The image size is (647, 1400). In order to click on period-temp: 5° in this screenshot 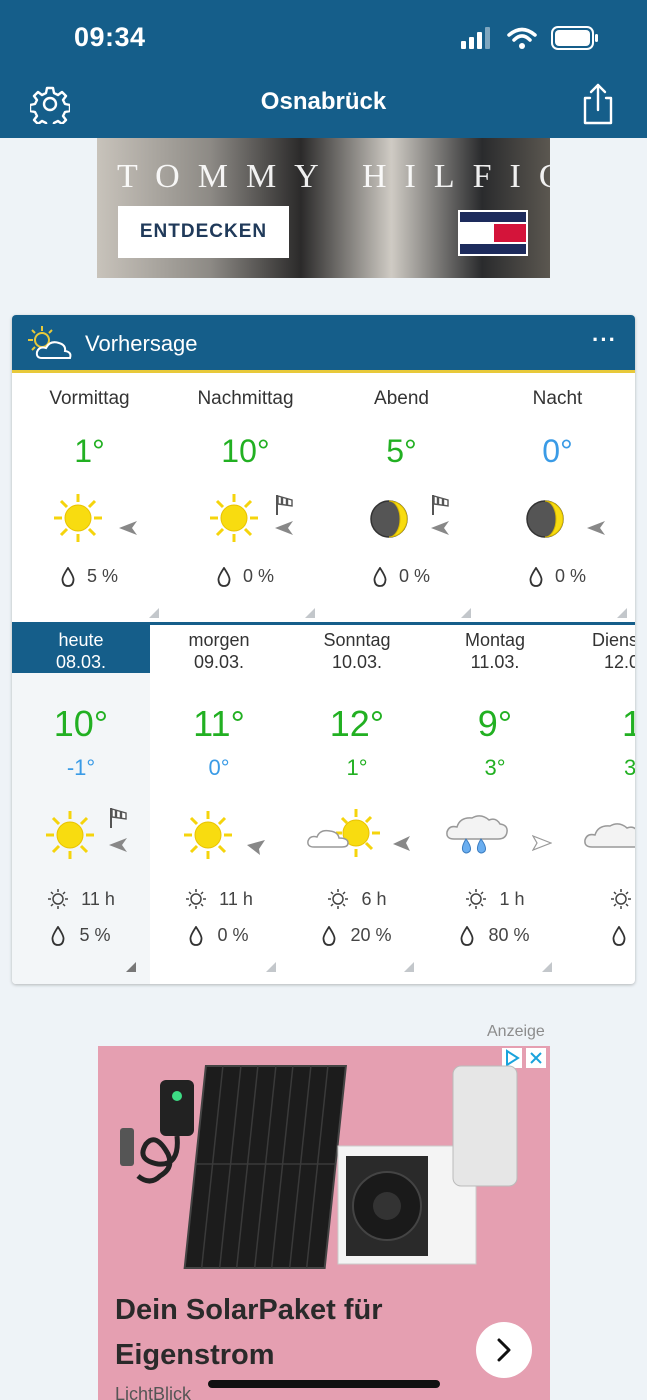, I will do `click(401, 451)`.